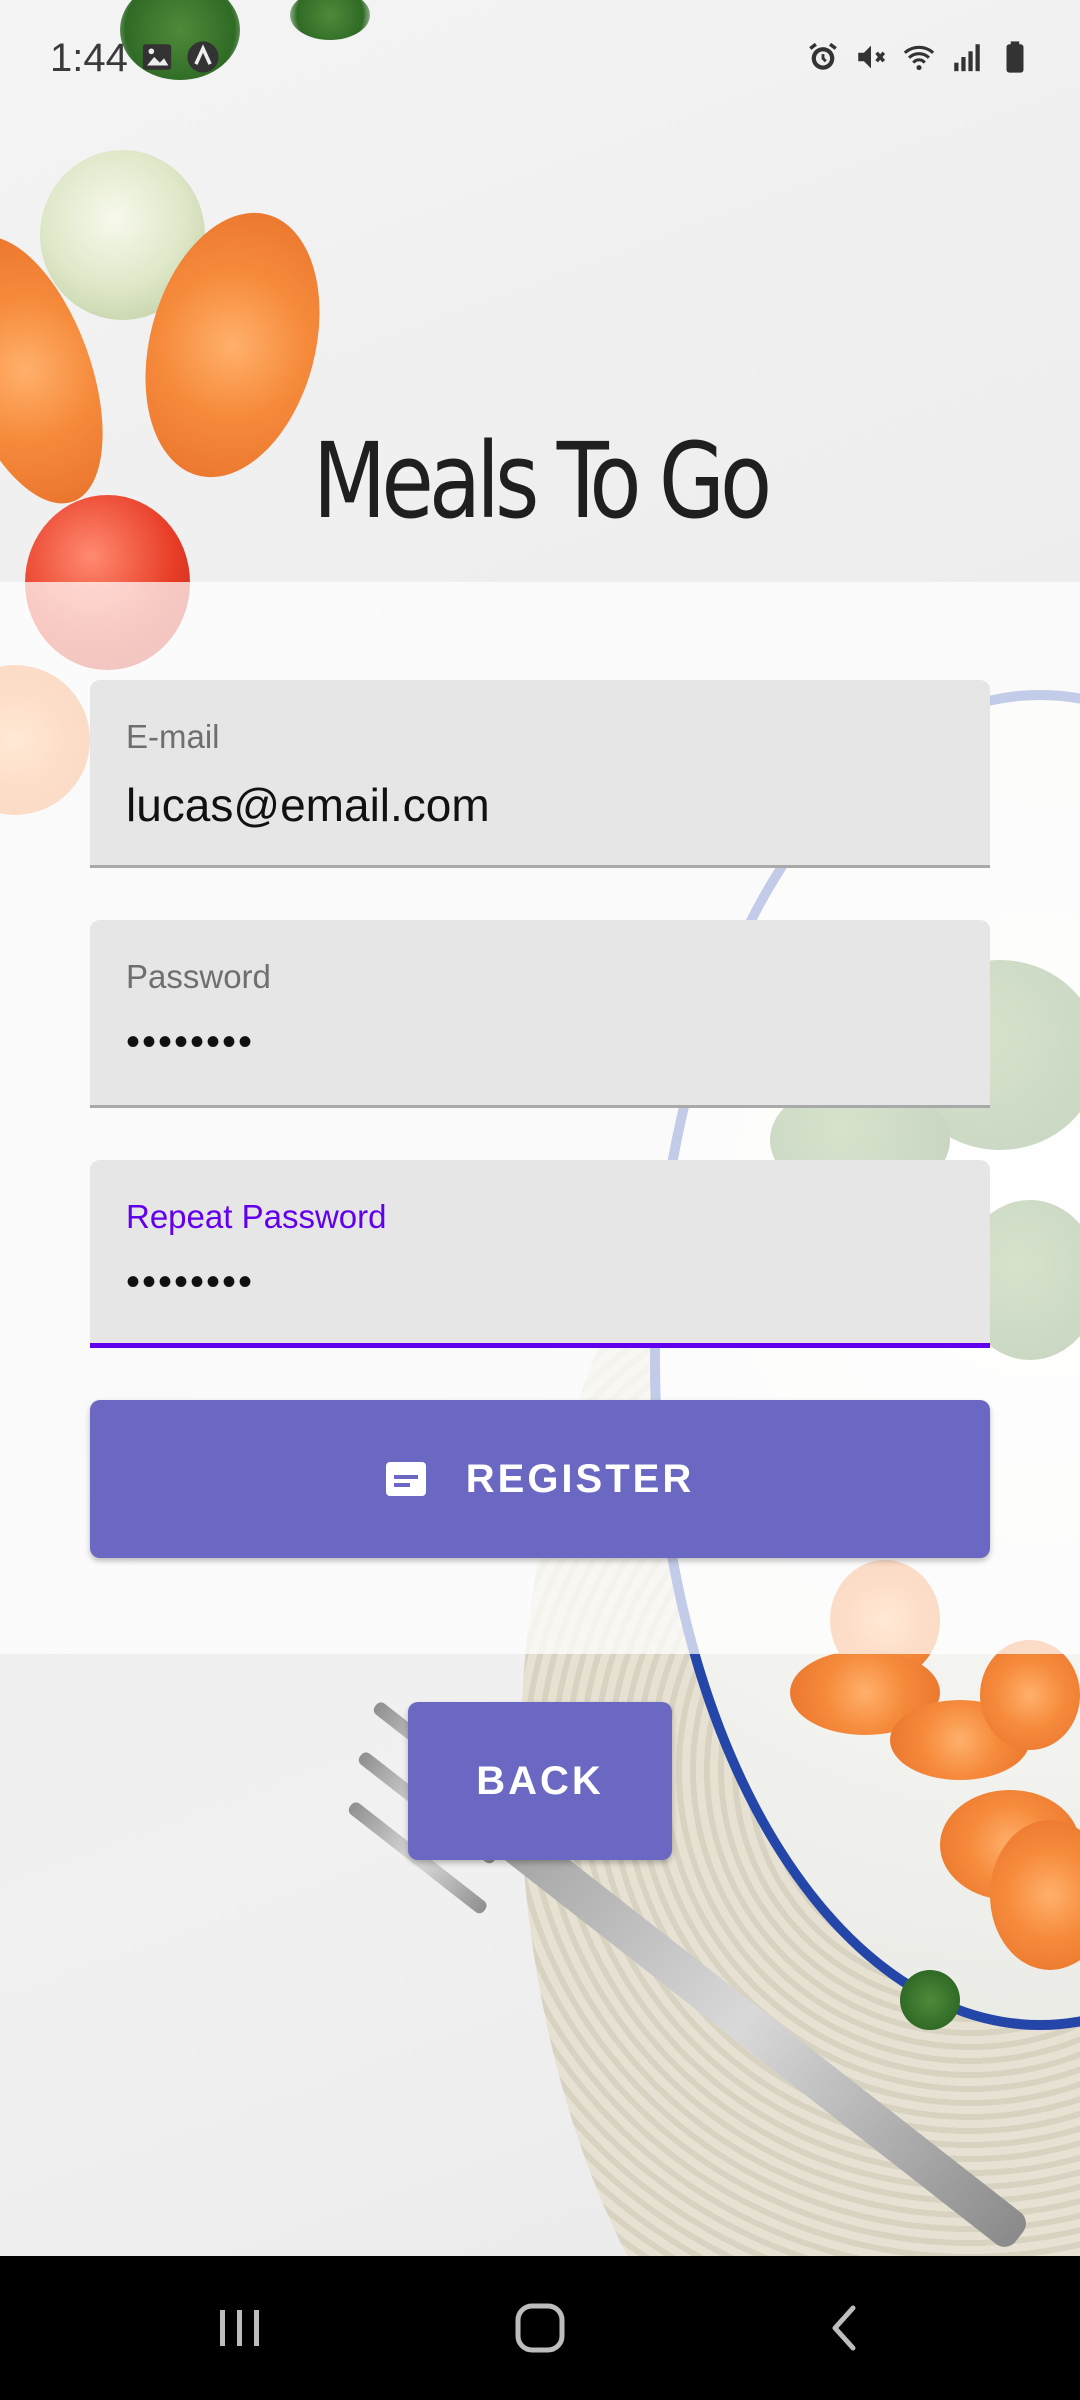  I want to click on back-label: BACK, so click(540, 1780).